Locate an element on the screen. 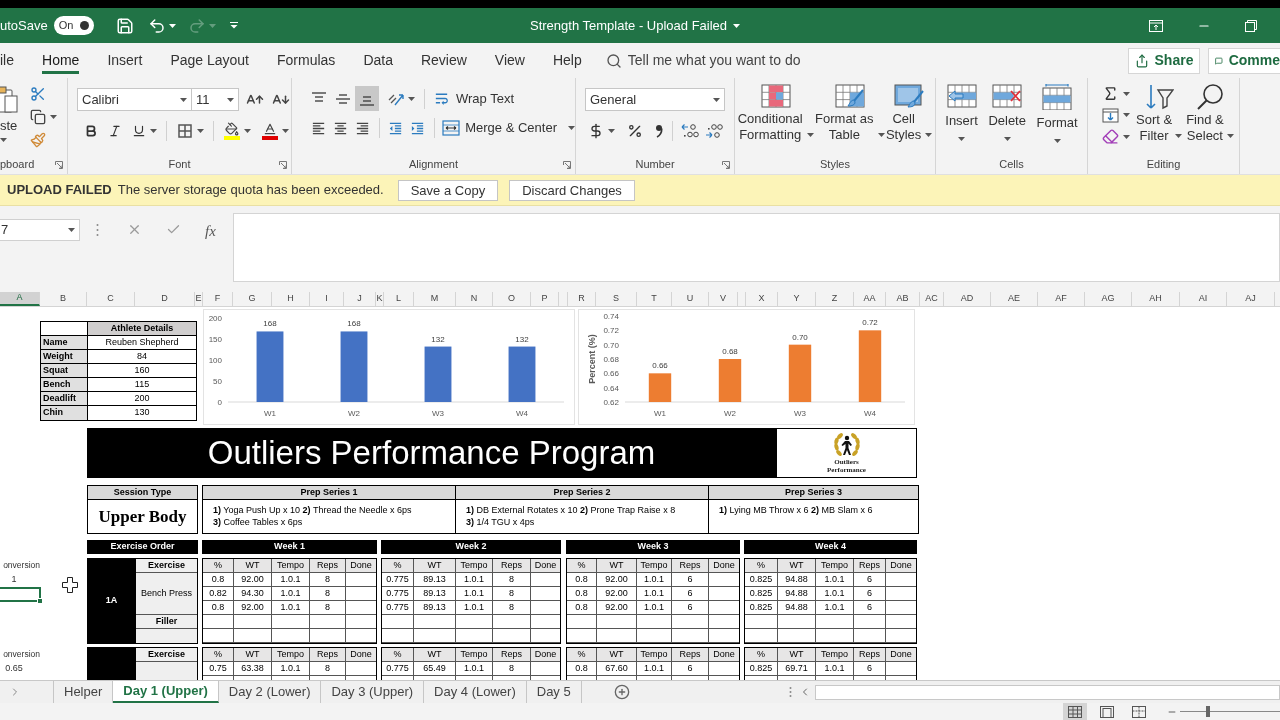 Image resolution: width=1280 pixels, height=720 pixels. column-header: B is located at coordinates (63, 299).